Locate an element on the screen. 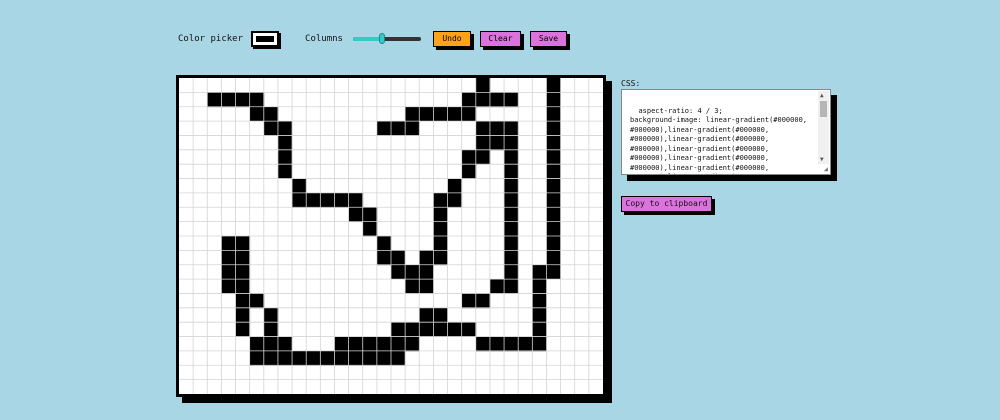 The width and height of the screenshot is (1000, 420). save-button: Save is located at coordinates (548, 39).